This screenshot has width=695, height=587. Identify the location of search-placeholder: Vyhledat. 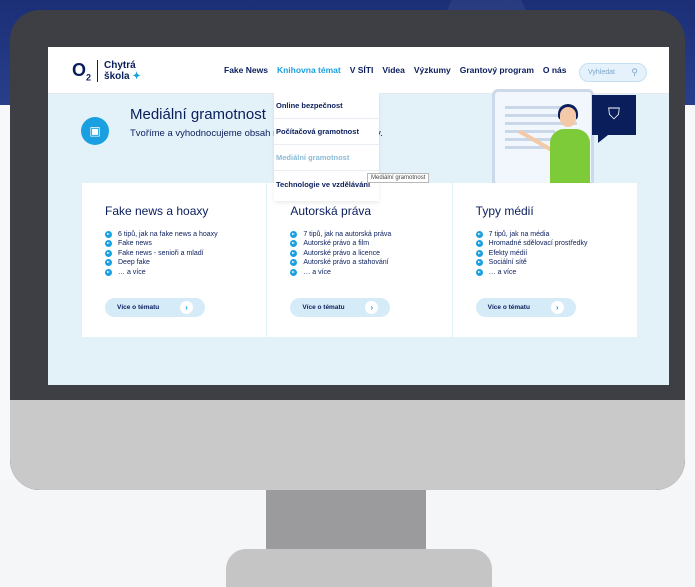
(601, 72).